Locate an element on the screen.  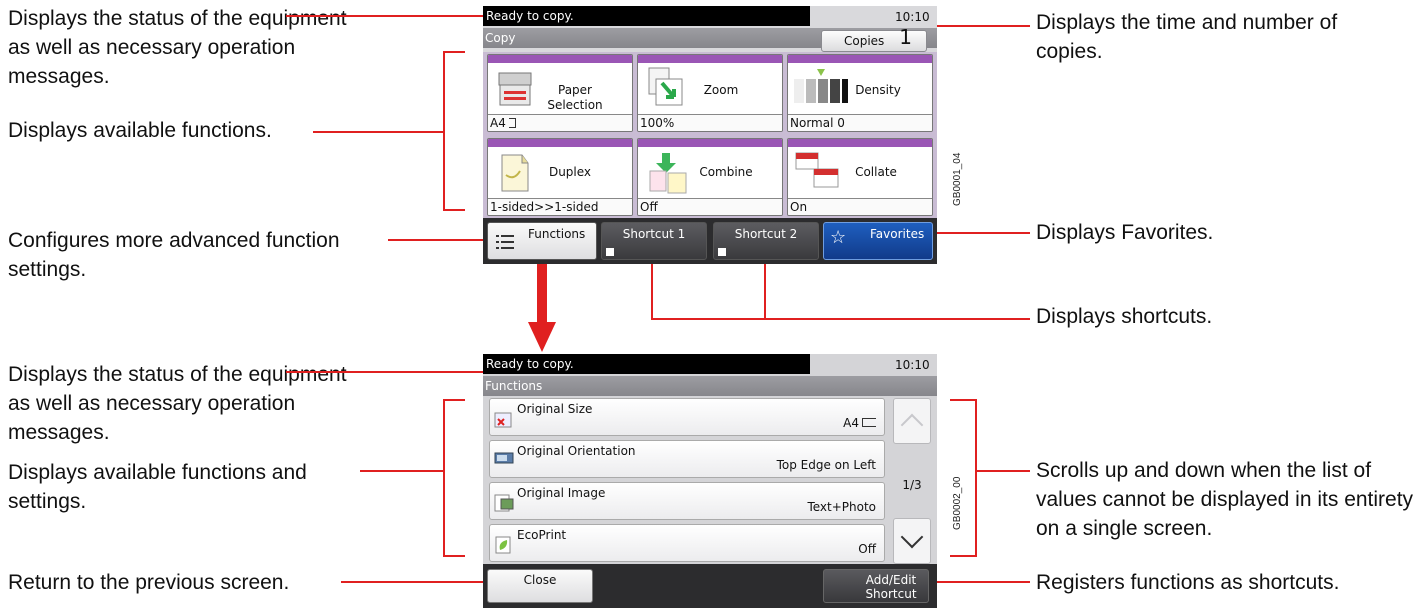
chevron-up-icon is located at coordinates (912, 425).